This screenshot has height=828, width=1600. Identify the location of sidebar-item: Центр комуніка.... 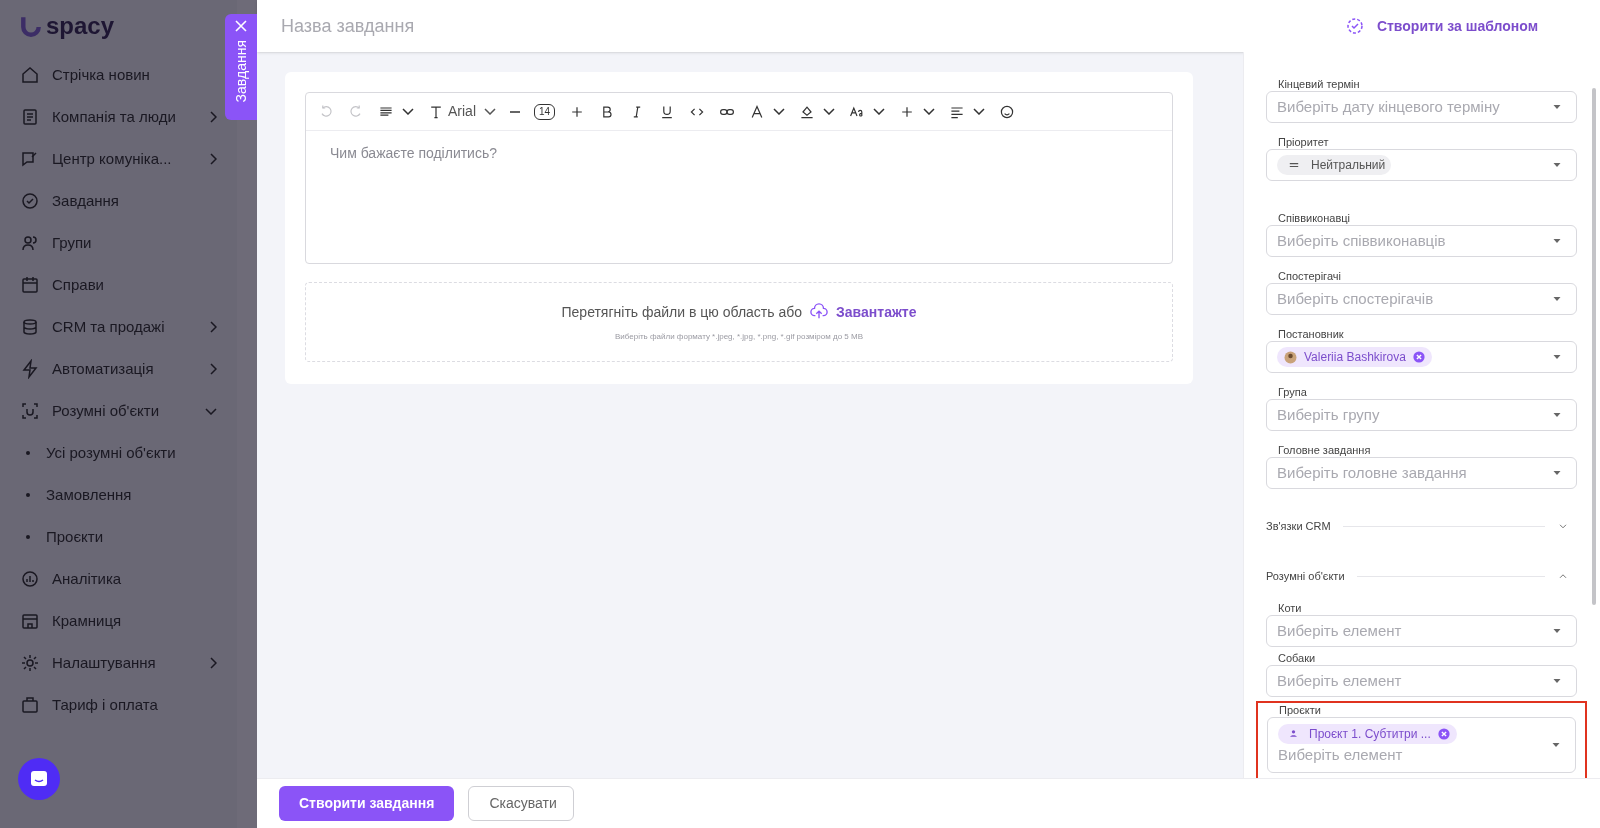
(118, 159).